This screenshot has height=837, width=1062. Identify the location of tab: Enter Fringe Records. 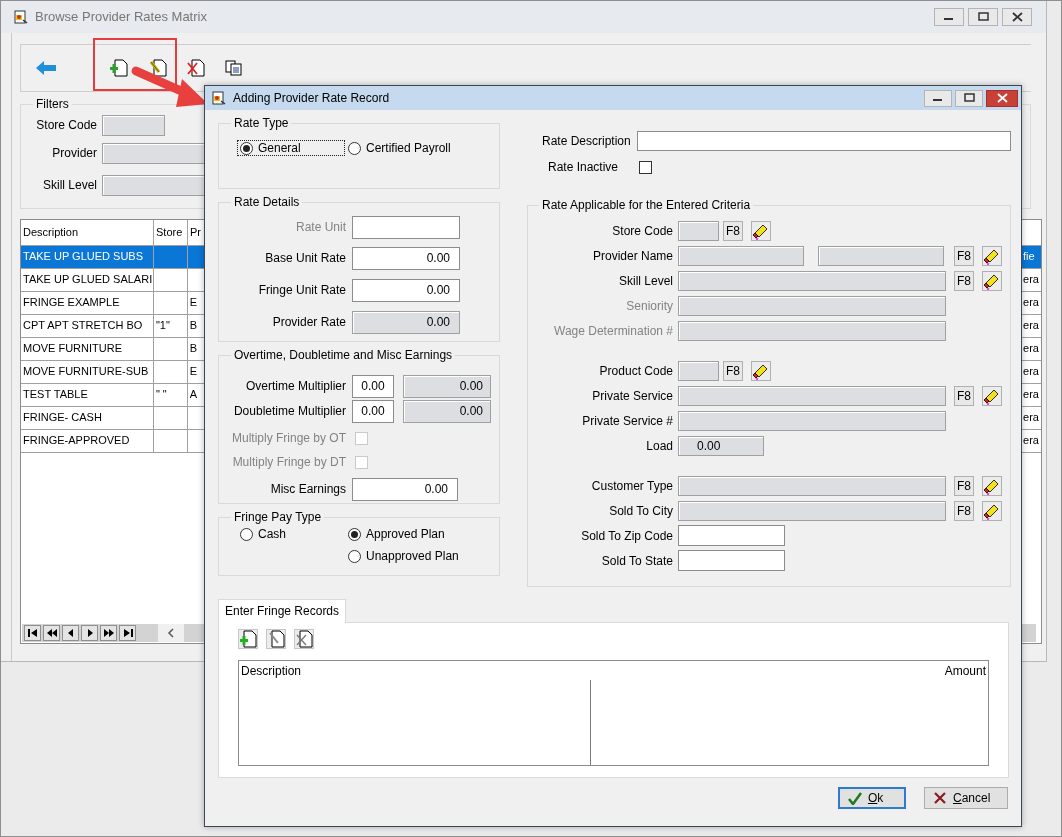
(282, 611).